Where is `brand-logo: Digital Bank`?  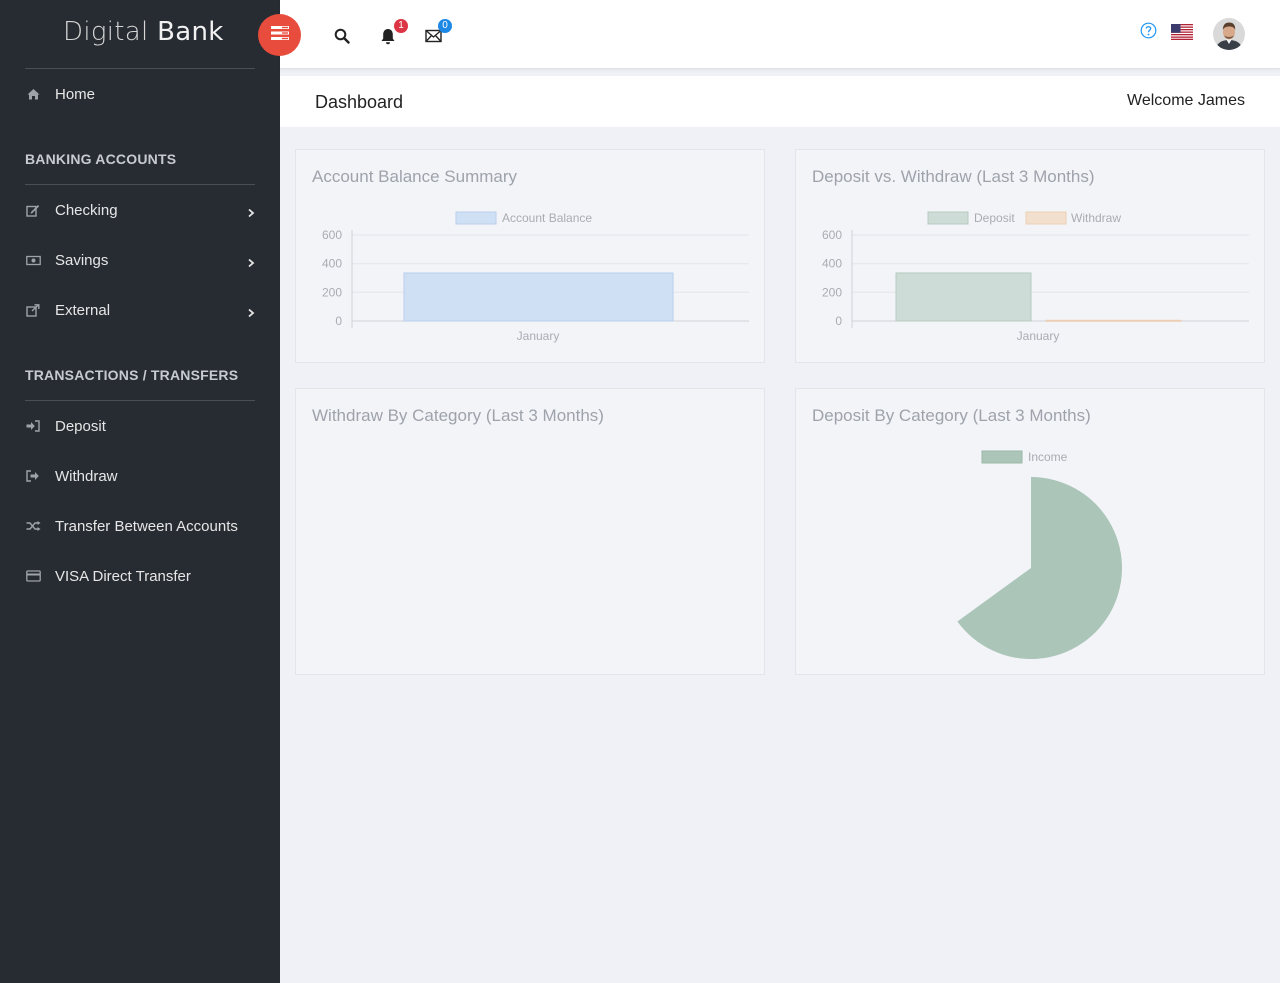
brand-logo: Digital Bank is located at coordinates (140, 34).